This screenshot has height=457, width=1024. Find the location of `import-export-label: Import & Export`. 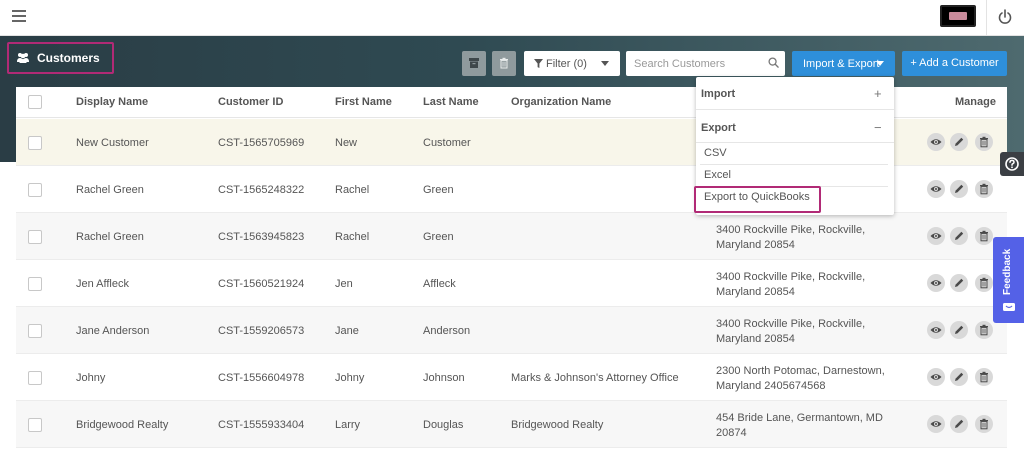

import-export-label: Import & Export is located at coordinates (841, 64).